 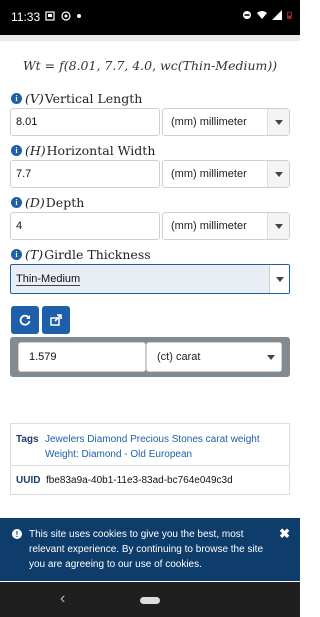 I want to click on status-notification-icons, so click(x=63, y=16).